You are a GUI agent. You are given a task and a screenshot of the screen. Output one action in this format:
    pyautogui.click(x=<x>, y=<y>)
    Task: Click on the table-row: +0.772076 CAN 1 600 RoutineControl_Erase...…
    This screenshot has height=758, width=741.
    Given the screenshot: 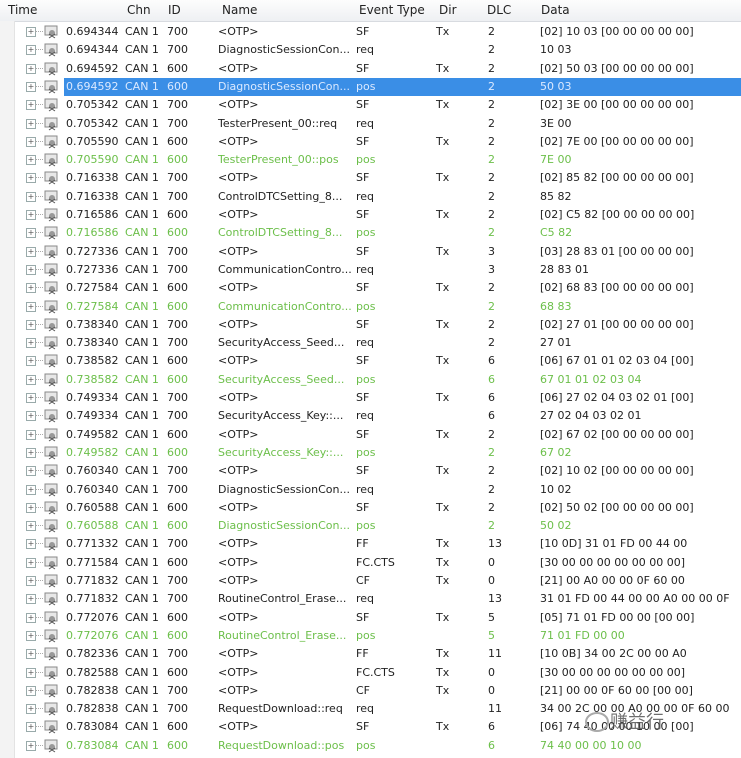 What is the action you would take?
    pyautogui.click(x=377, y=636)
    